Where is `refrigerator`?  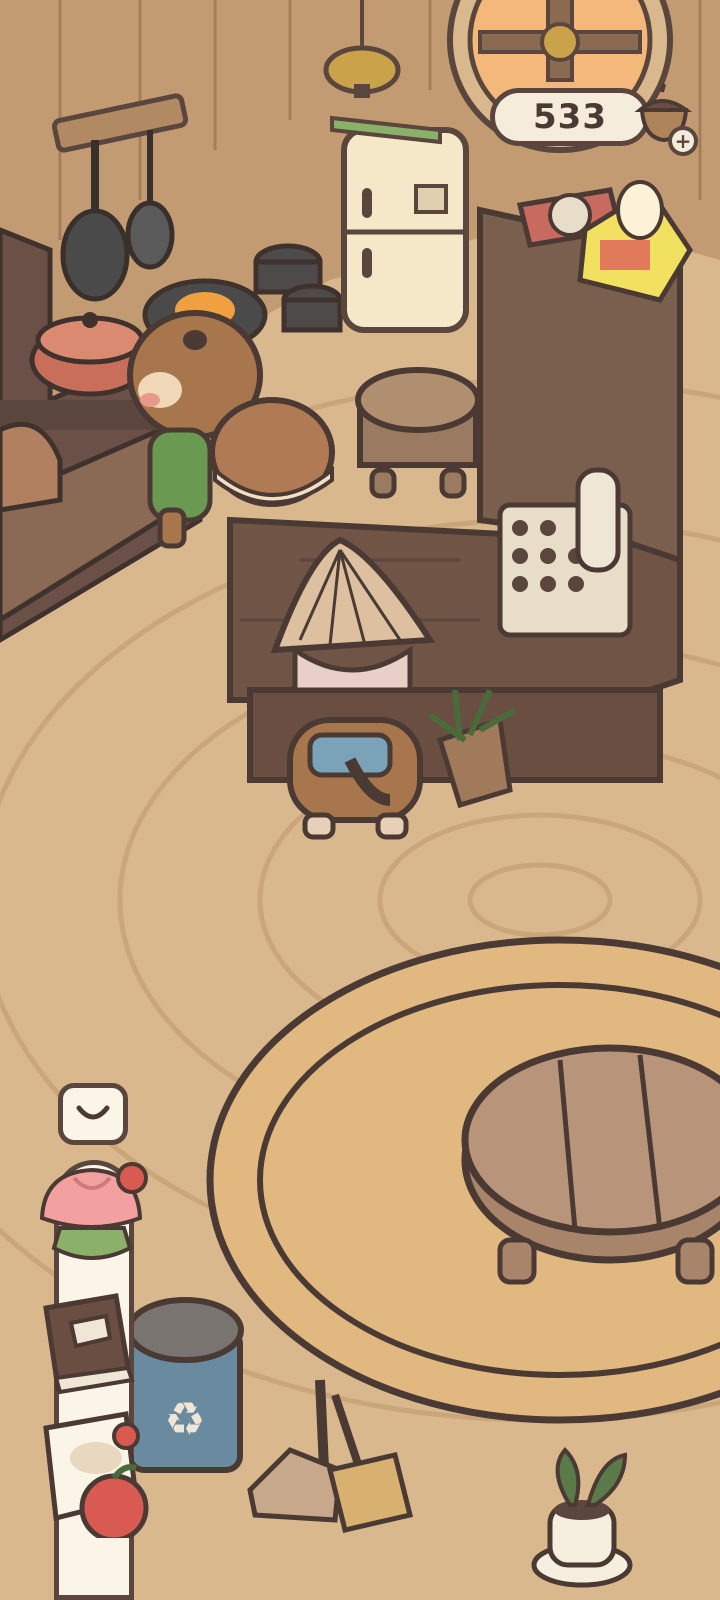
refrigerator is located at coordinates (399, 224).